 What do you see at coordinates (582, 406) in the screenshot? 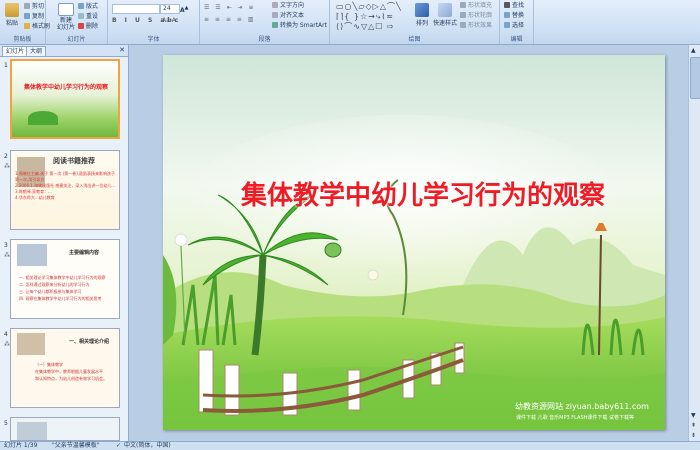
I see `watermark-site: 幼教资源网站 ziyuan.baby611.com` at bounding box center [582, 406].